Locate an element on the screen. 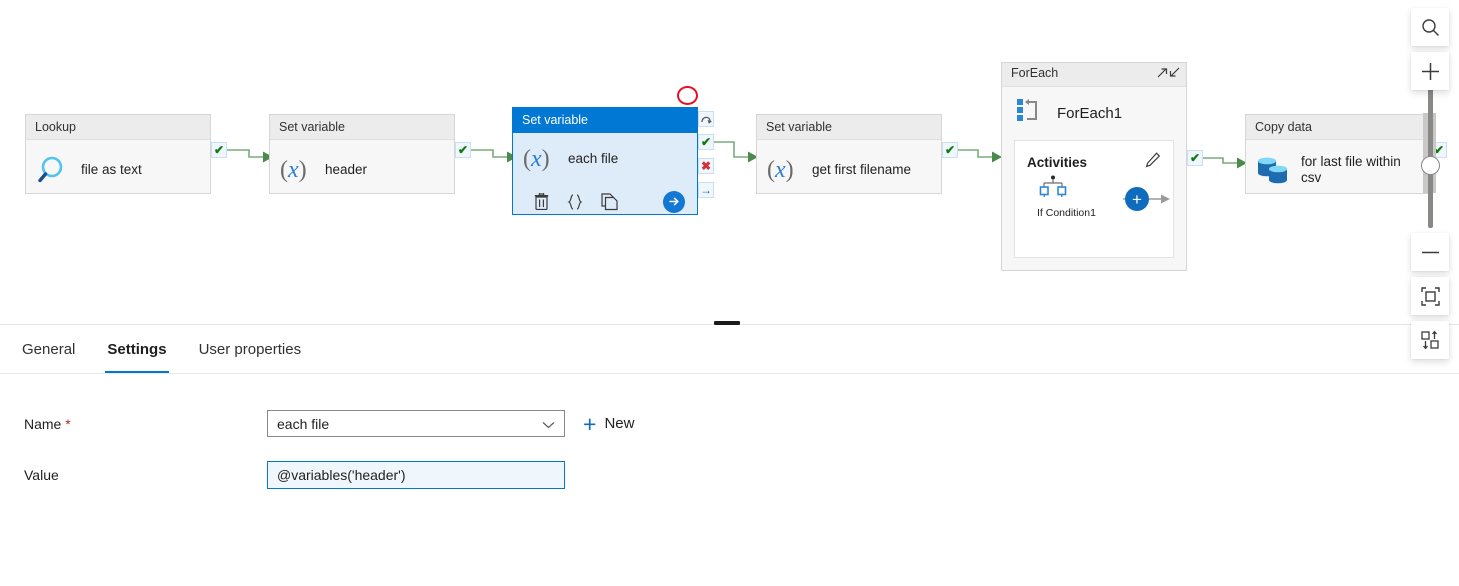 The image size is (1459, 586). activity-type-label: Copy data is located at coordinates (1338, 127).